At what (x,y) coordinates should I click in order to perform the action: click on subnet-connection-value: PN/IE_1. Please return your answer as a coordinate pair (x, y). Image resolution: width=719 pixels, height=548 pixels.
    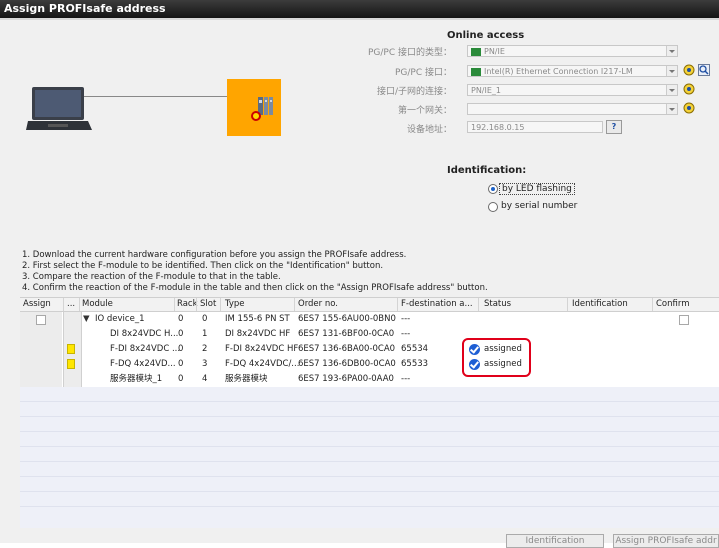
    Looking at the image, I should click on (486, 90).